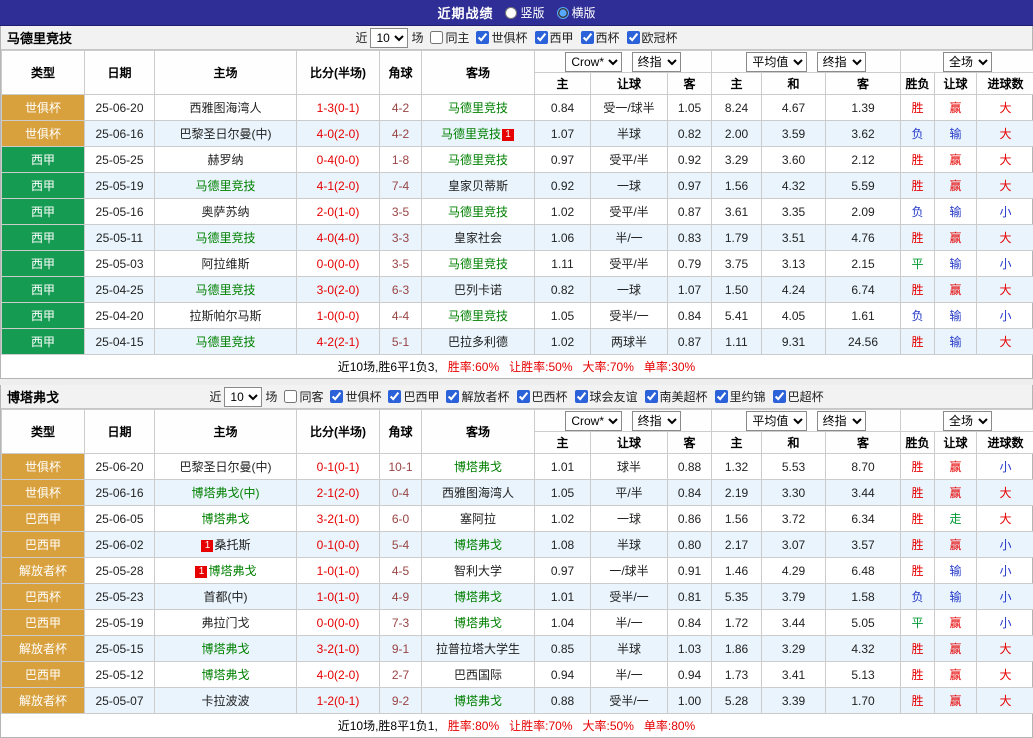  What do you see at coordinates (563, 13) in the screenshot?
I see `horizontal-radio` at bounding box center [563, 13].